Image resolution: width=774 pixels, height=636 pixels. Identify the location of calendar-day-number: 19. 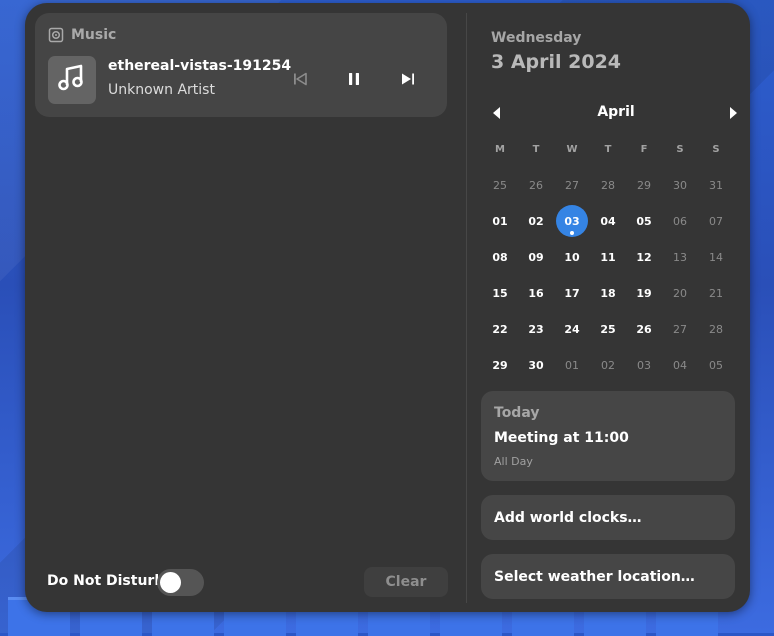
(644, 293).